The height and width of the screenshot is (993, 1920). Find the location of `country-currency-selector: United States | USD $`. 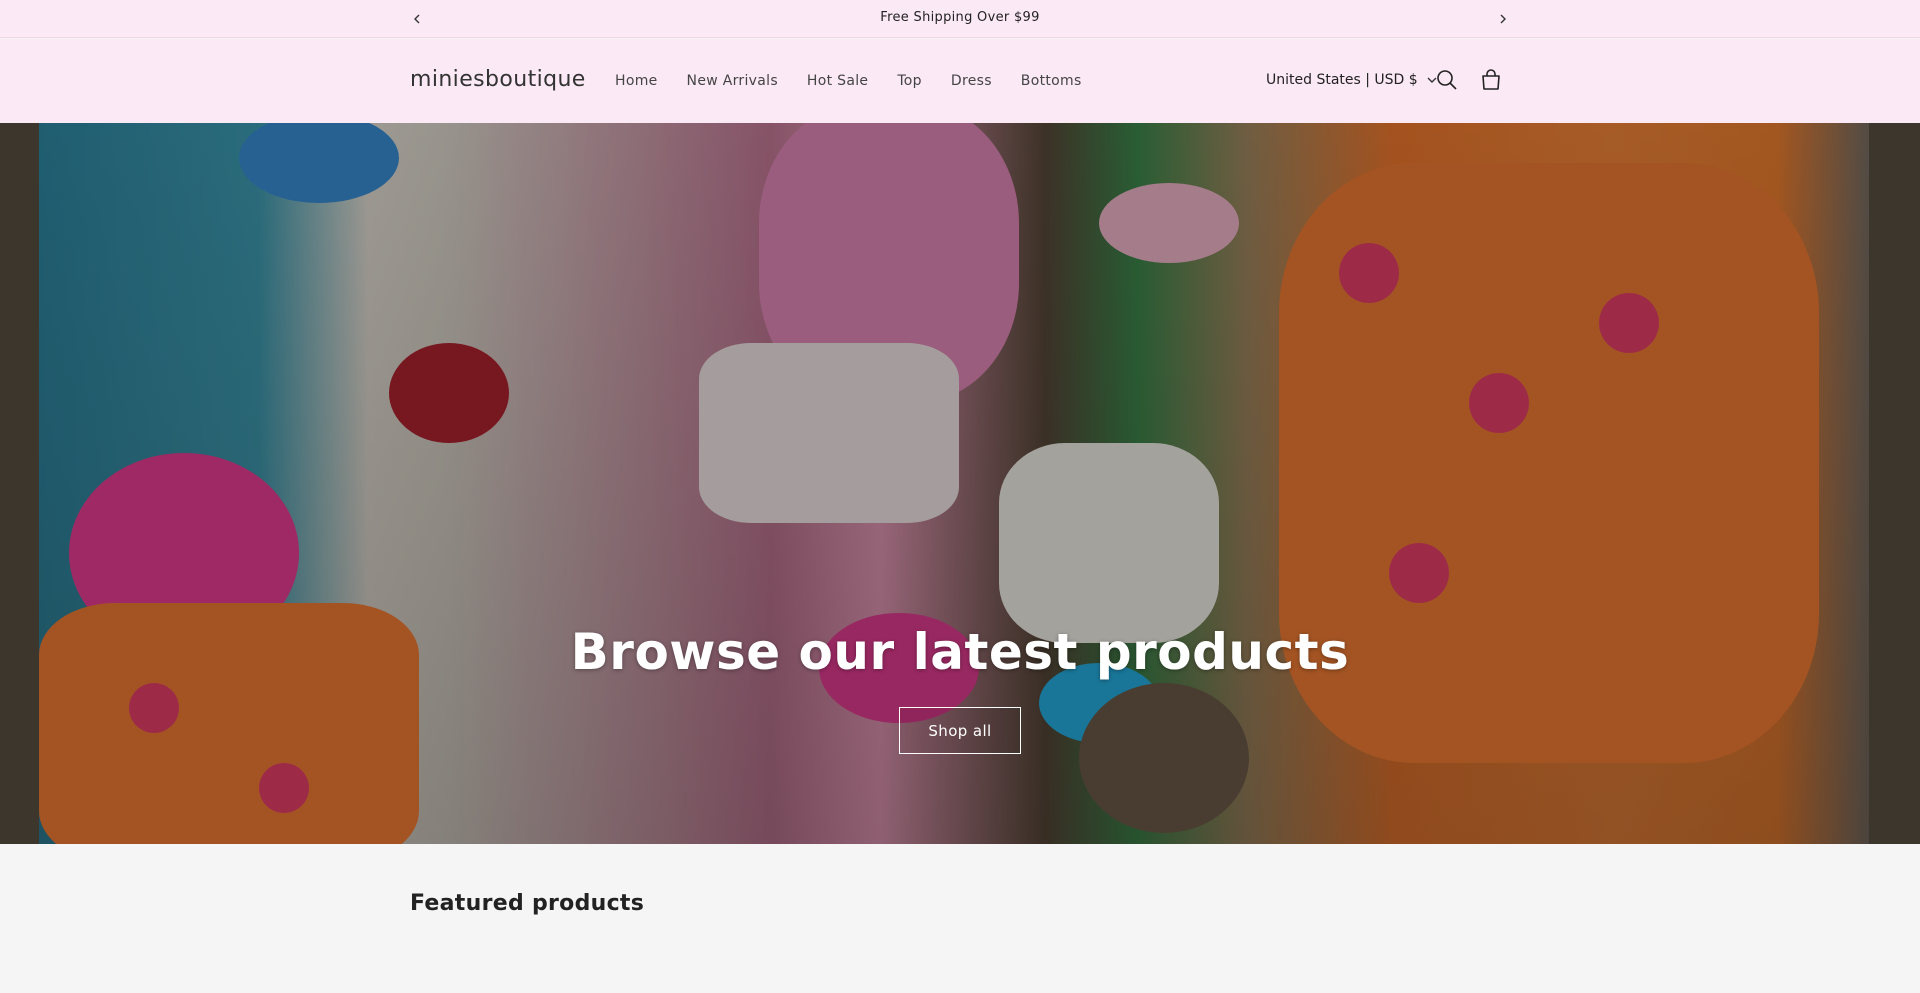

country-currency-selector: United States | USD $ is located at coordinates (1352, 80).